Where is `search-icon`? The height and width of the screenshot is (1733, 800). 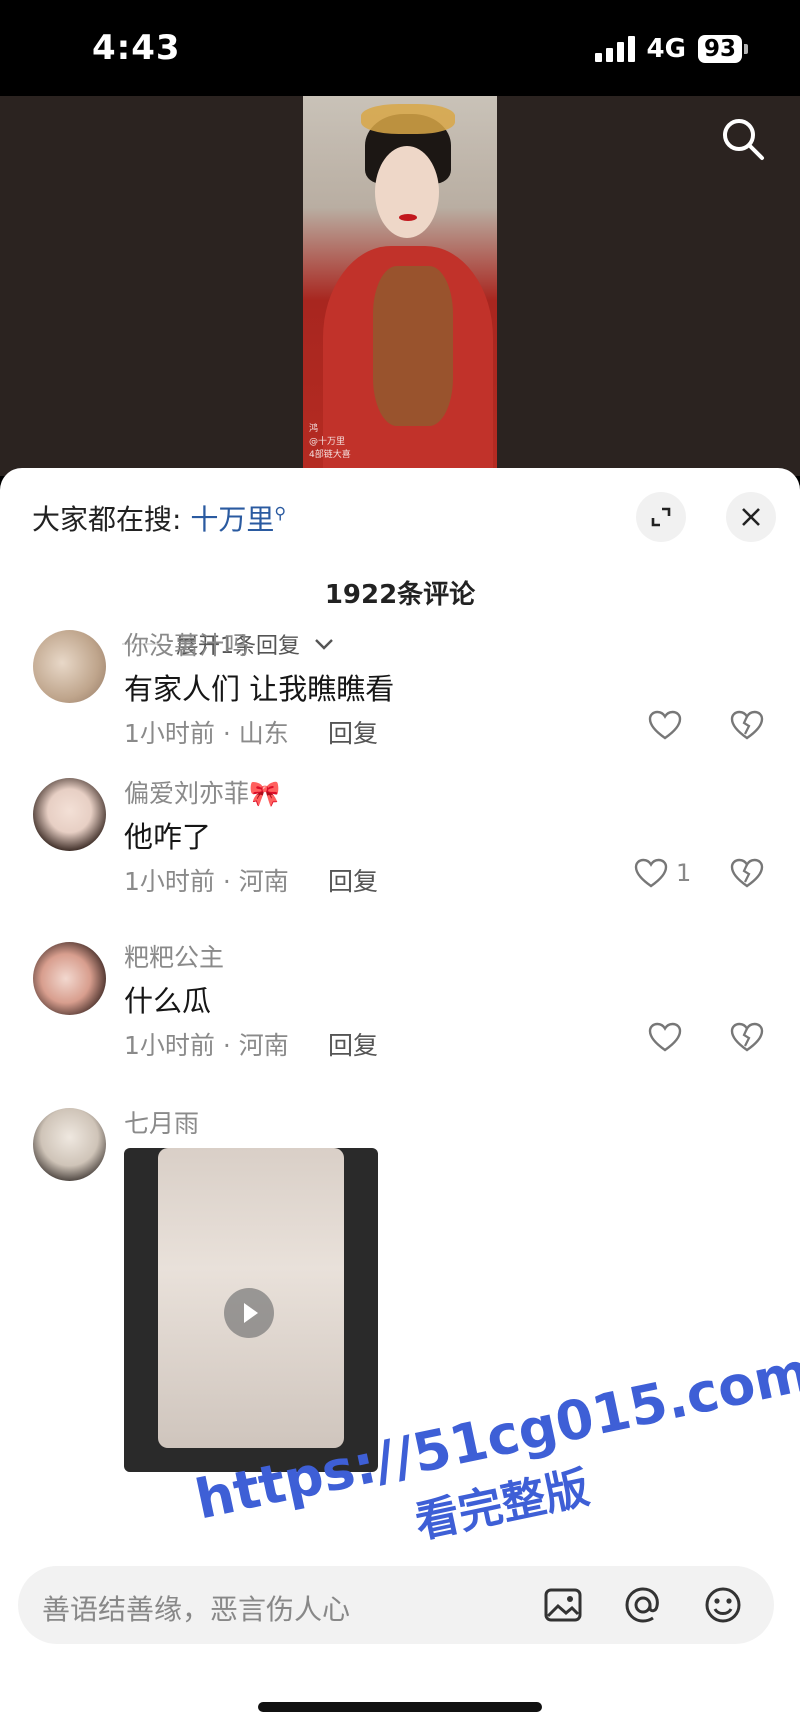
search-icon is located at coordinates (743, 139).